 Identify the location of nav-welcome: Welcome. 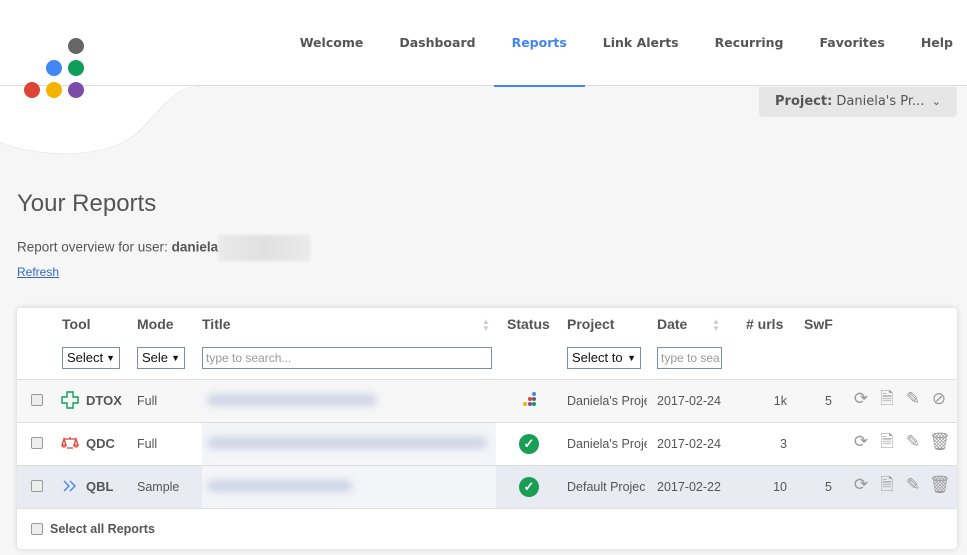
(332, 43).